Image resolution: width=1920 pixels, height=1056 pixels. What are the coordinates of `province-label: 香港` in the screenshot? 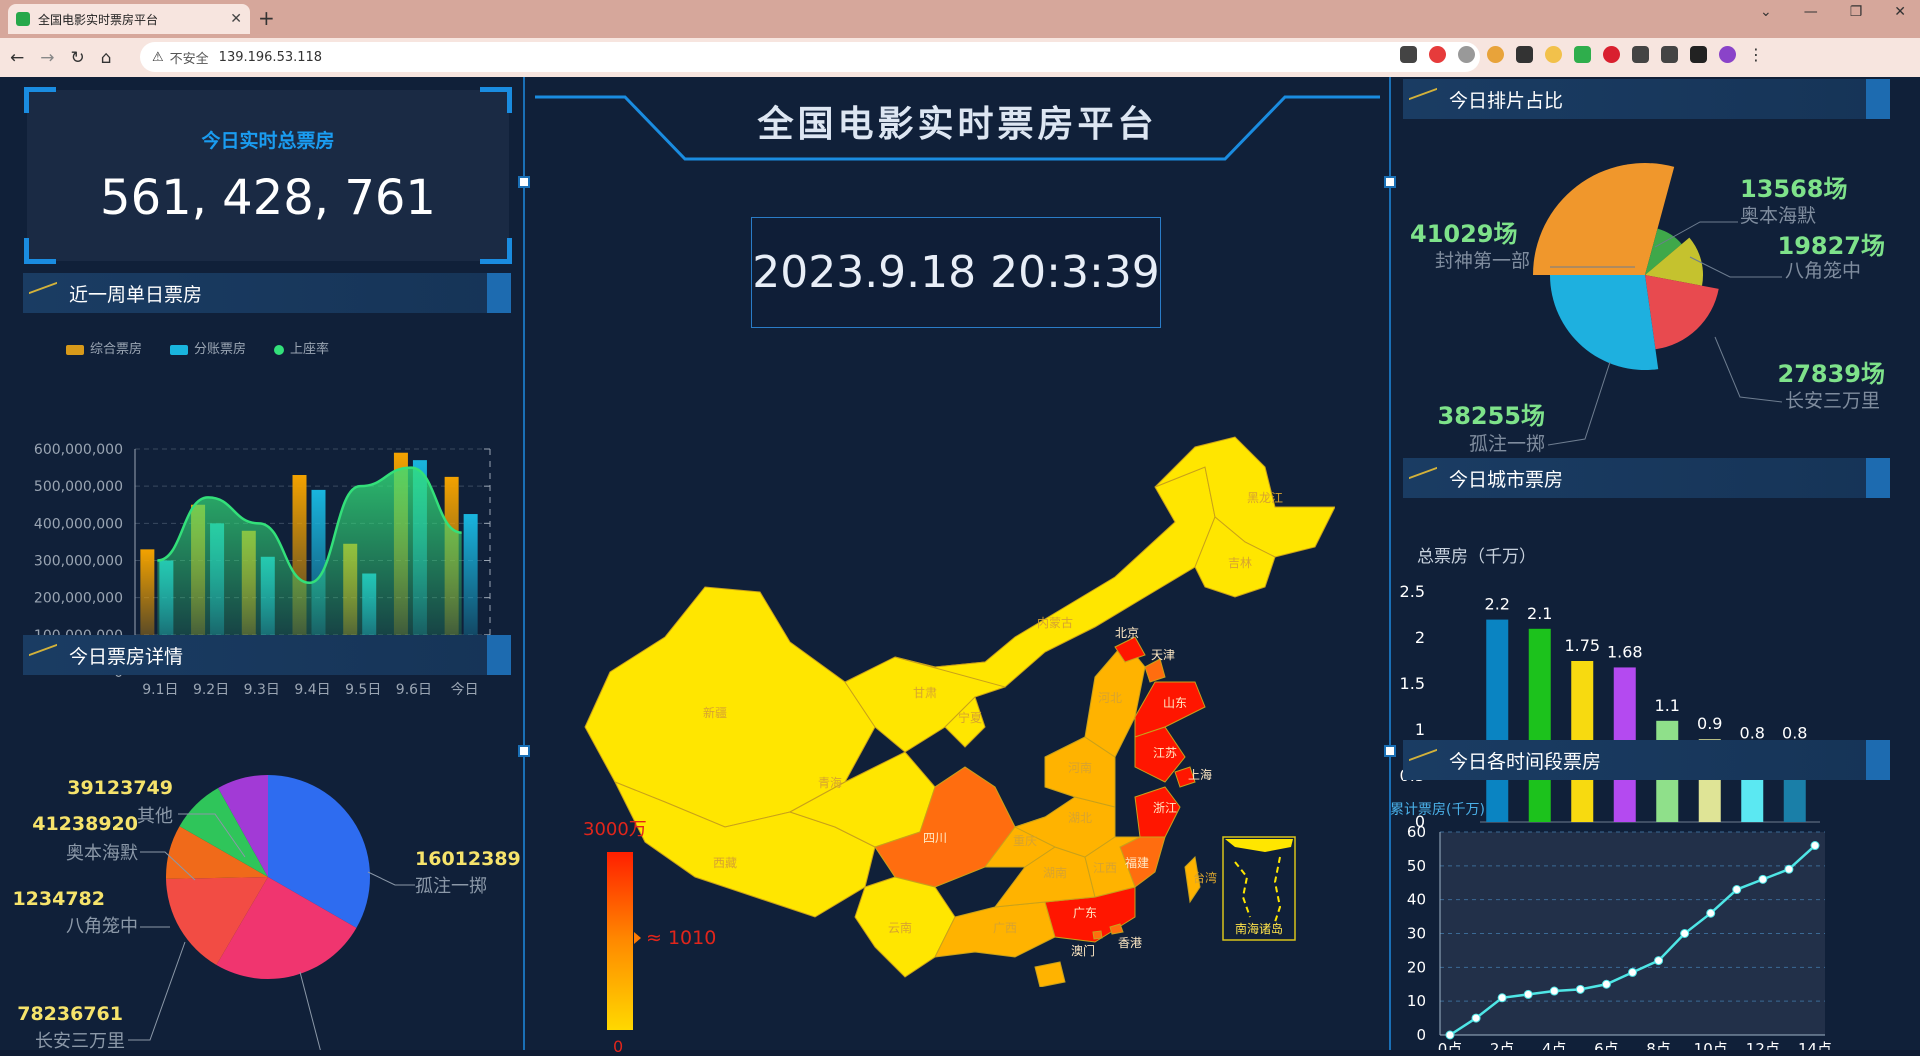 It's located at (1130, 943).